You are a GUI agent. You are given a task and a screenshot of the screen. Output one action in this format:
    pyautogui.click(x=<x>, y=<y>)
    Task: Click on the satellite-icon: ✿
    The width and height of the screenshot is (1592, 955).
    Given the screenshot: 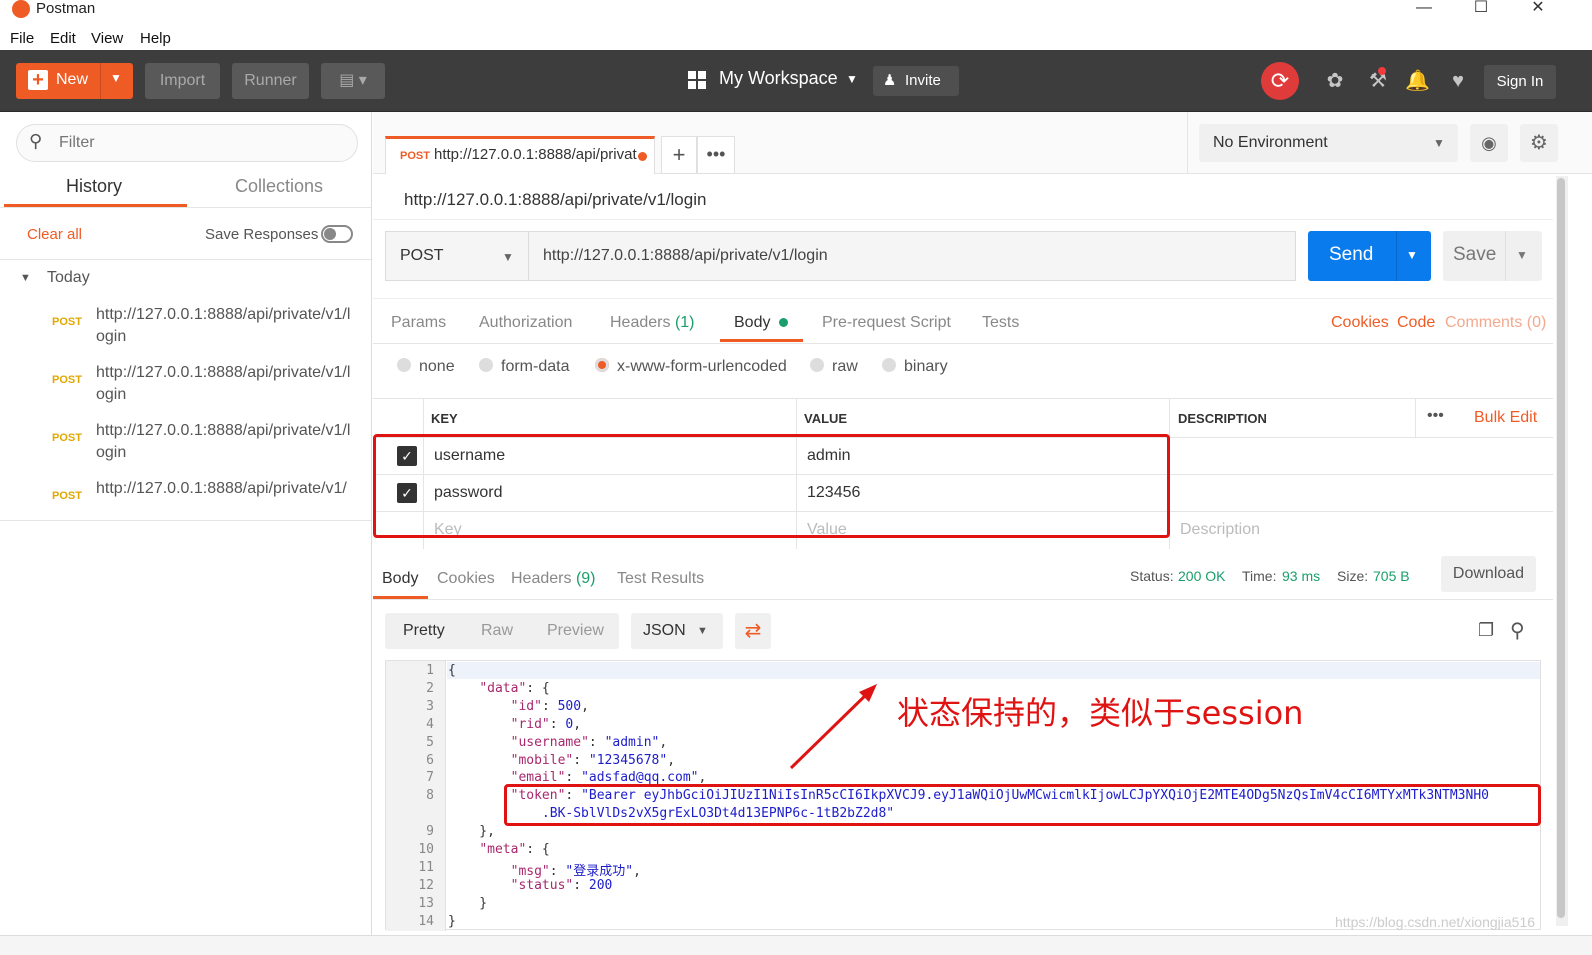 What is the action you would take?
    pyautogui.click(x=1335, y=81)
    